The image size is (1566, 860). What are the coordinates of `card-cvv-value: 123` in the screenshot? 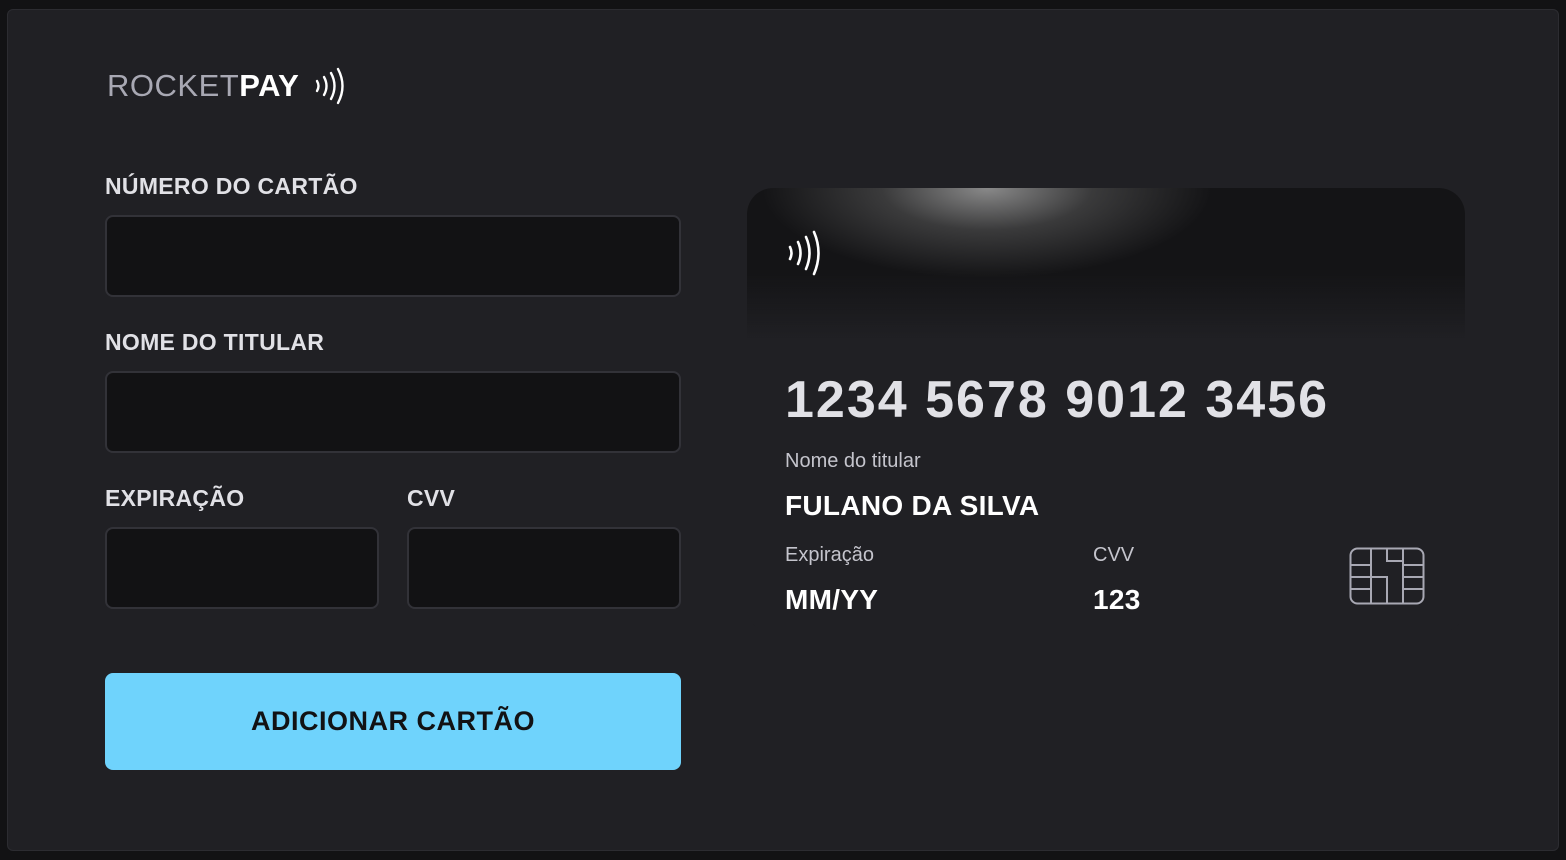 It's located at (1117, 599).